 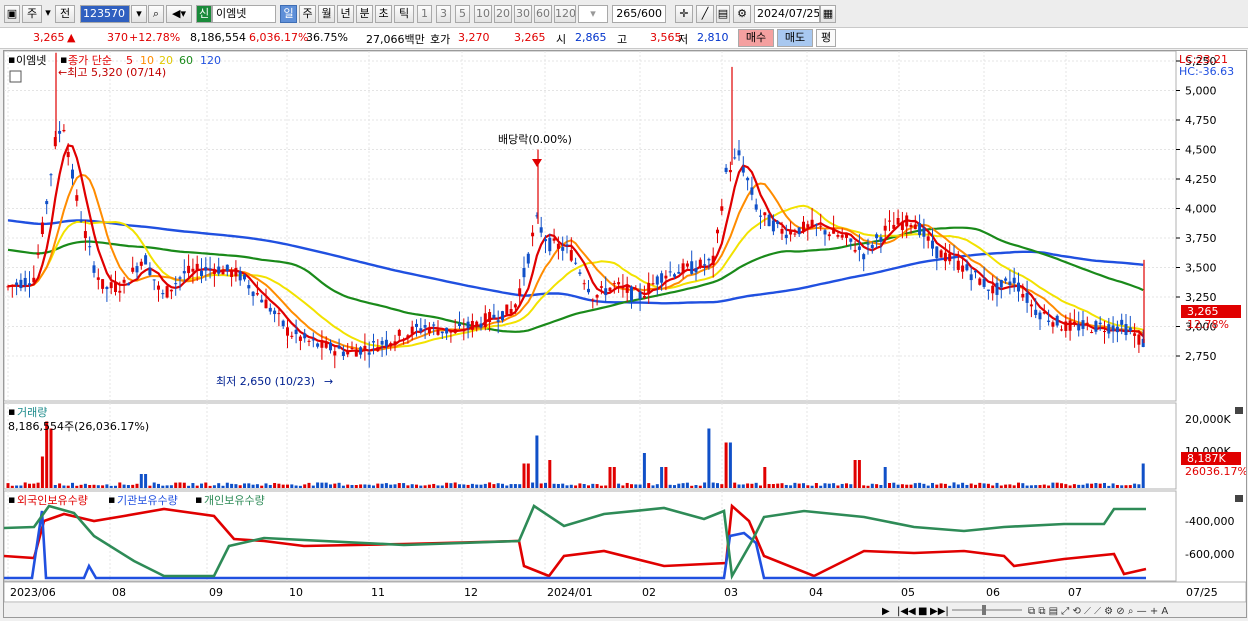 I want to click on institution-holding-legend: 기관보유수량, so click(x=147, y=500).